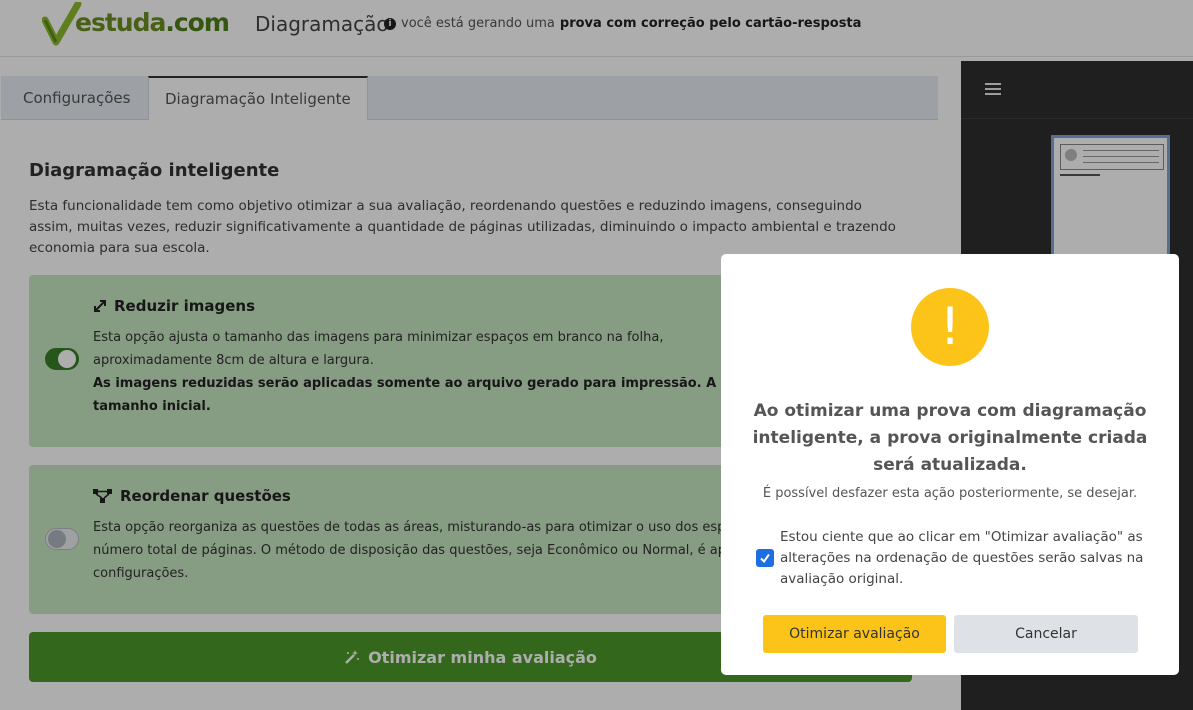 Image resolution: width=1193 pixels, height=710 pixels. What do you see at coordinates (854, 634) in the screenshot?
I see `optimize-confirm-button: Otimizar avaliação` at bounding box center [854, 634].